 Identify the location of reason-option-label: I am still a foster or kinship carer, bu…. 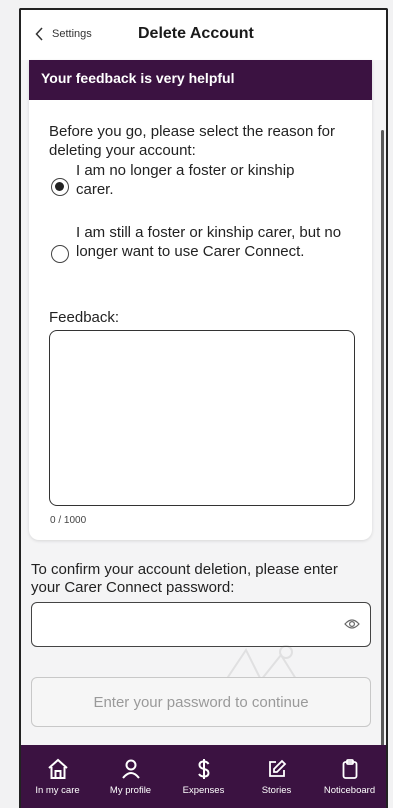
(209, 242).